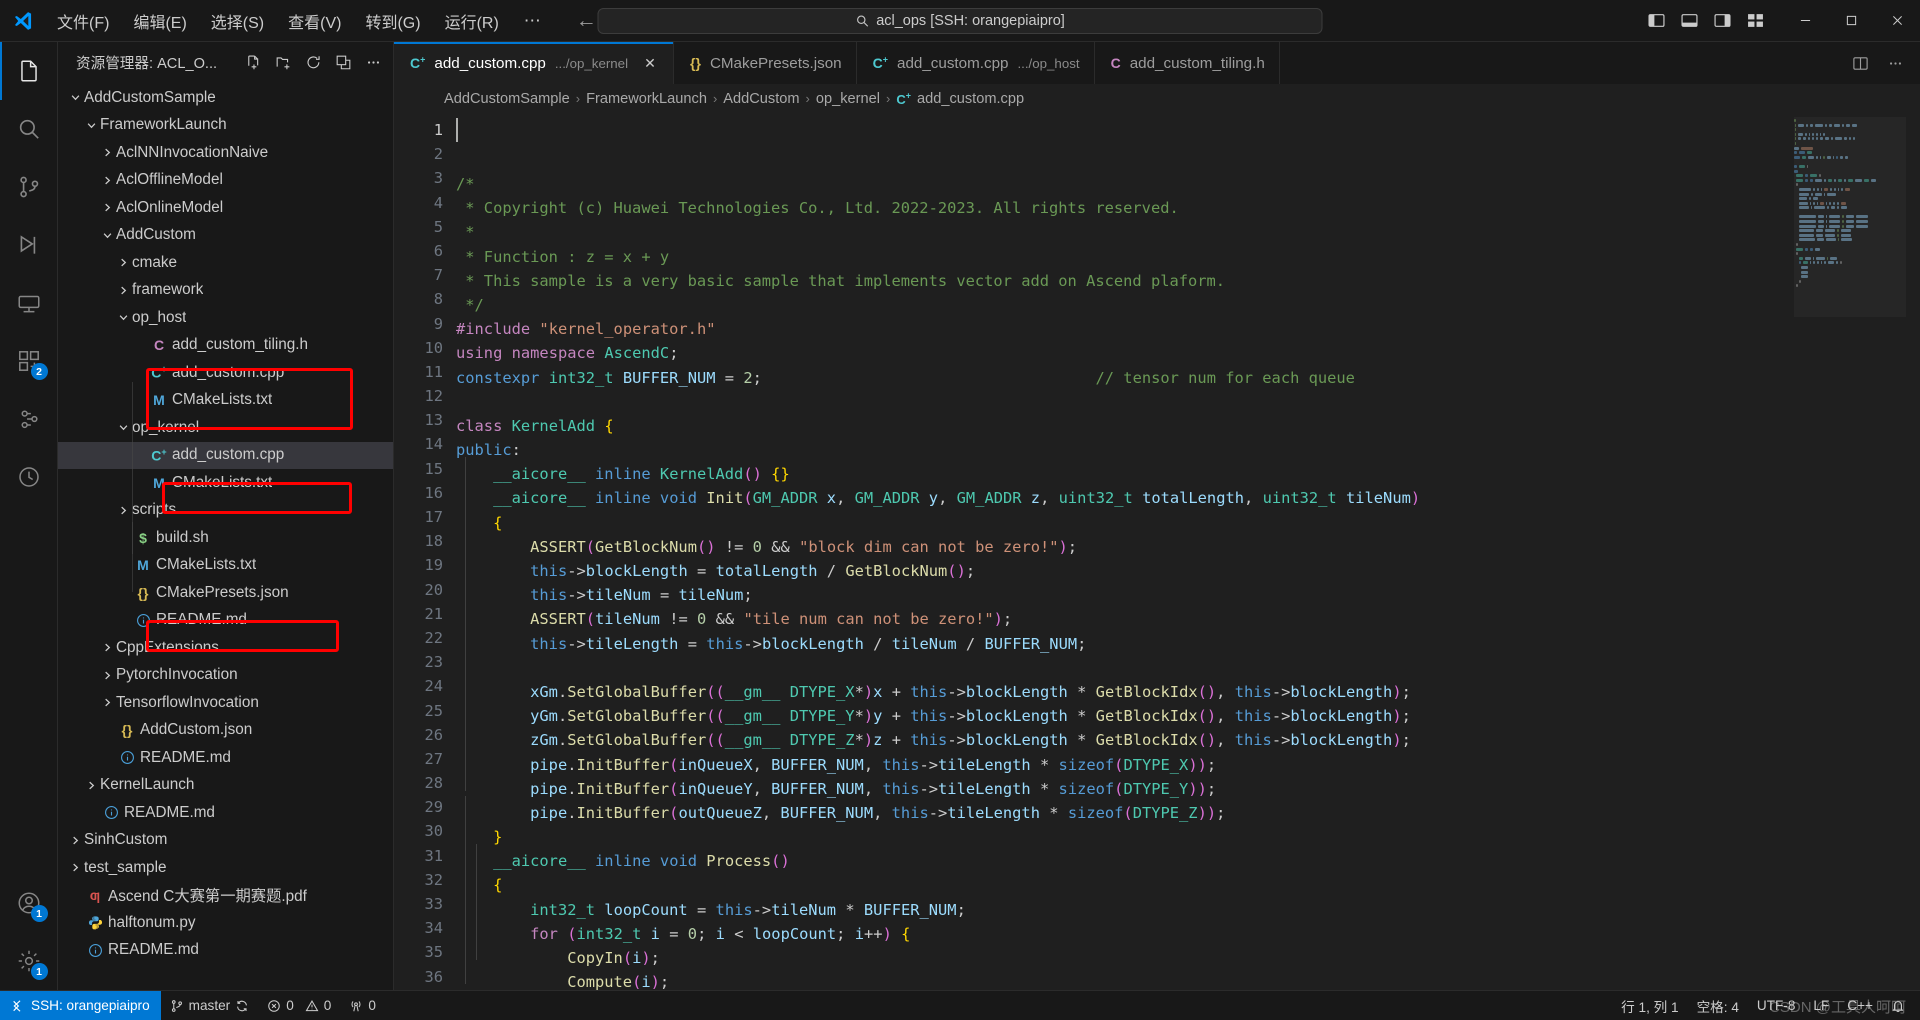 This screenshot has width=1920, height=1020. I want to click on tree-folder-row: CppExtensions, so click(225, 648).